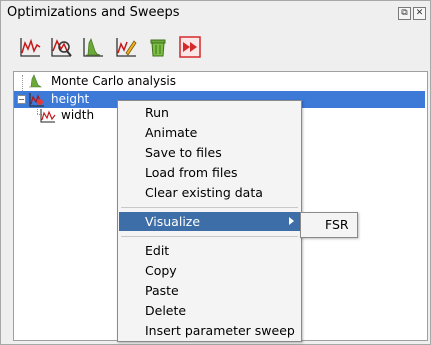  Describe the element at coordinates (419, 13) in the screenshot. I see `close-icon: ✕` at that location.